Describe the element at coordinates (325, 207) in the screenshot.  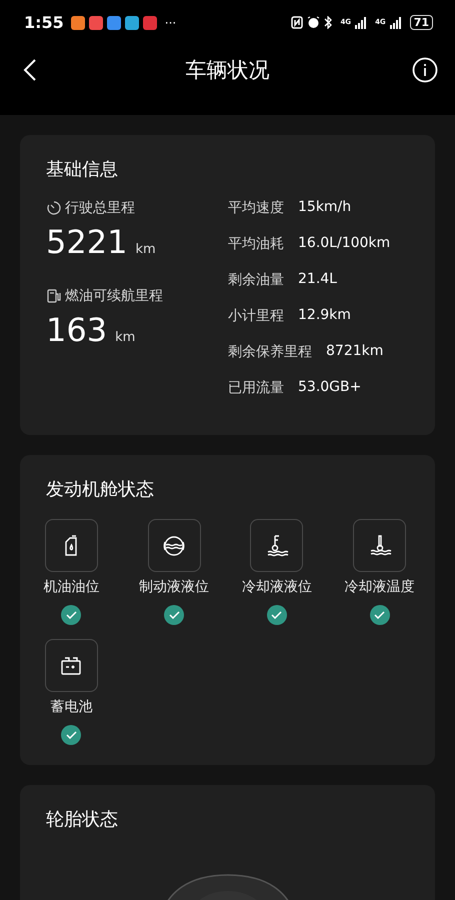
I see `detail-value: 15km/h` at that location.